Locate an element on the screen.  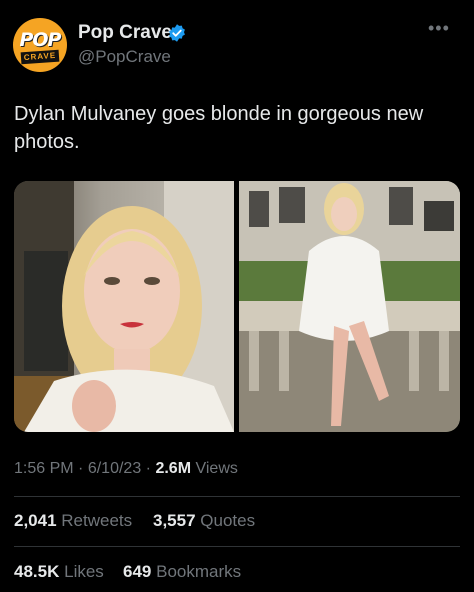
quotes-label: Quotes is located at coordinates (228, 520).